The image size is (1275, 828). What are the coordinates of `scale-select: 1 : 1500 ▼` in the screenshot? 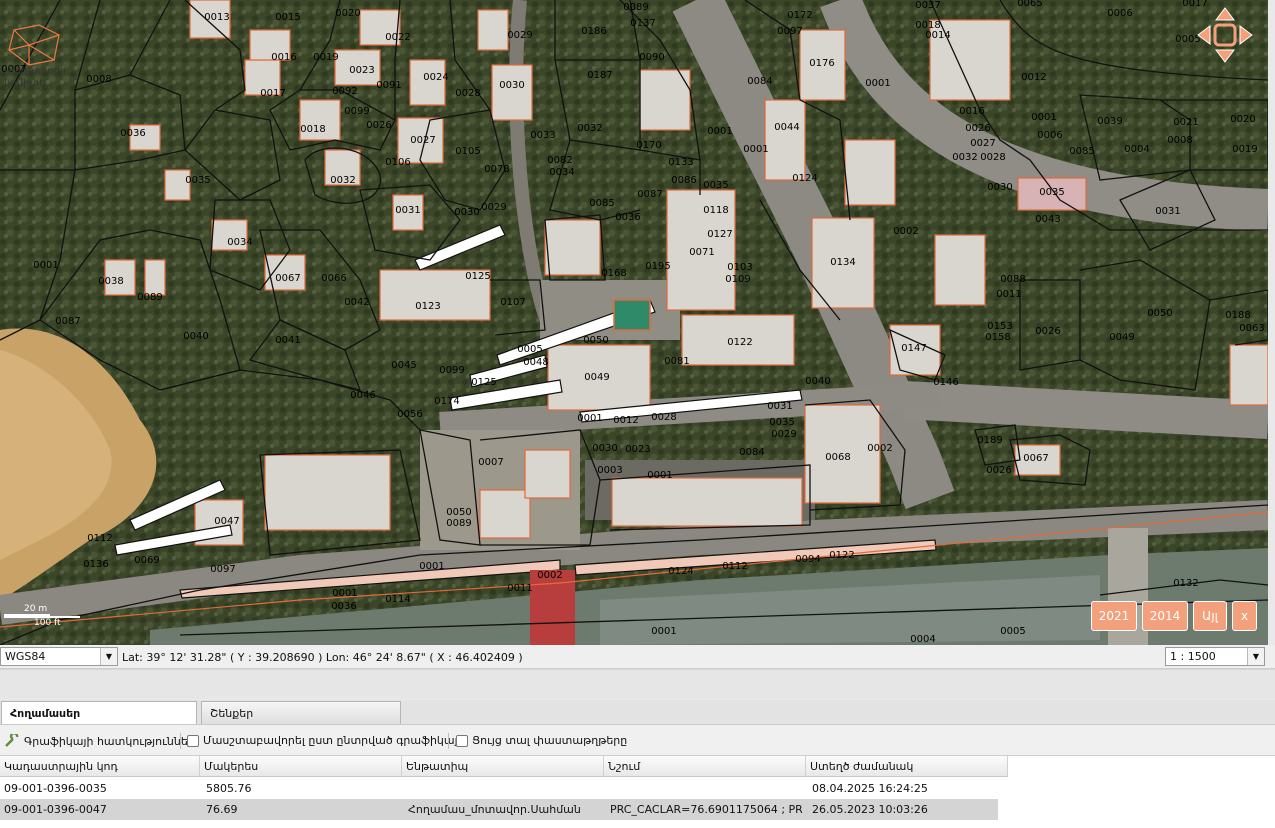 It's located at (1215, 656).